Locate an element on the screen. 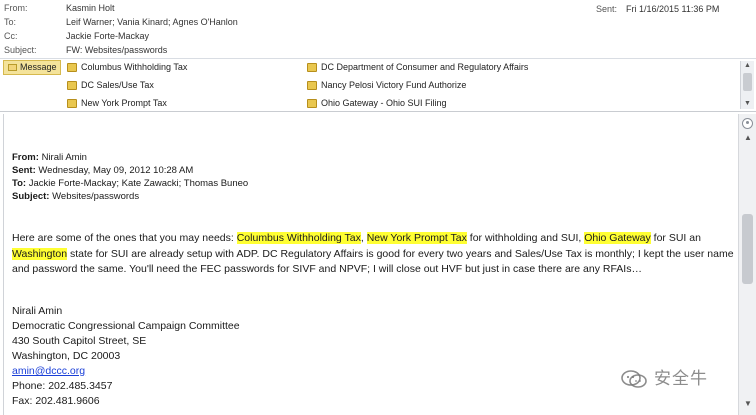 The width and height of the screenshot is (756, 415). from-row: From: Kasmin Holt is located at coordinates (59, 8).